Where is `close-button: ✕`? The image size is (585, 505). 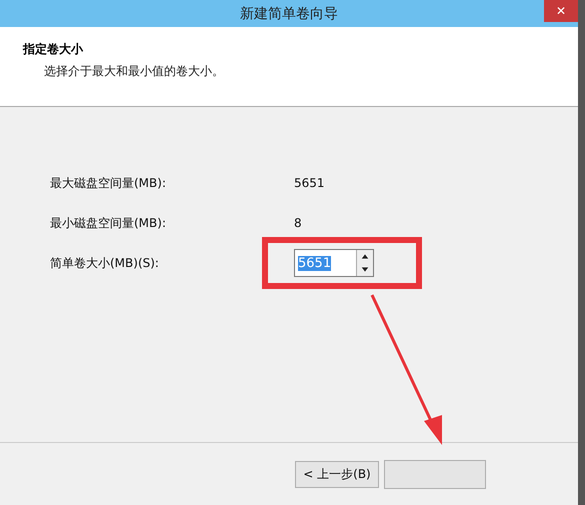 close-button: ✕ is located at coordinates (561, 11).